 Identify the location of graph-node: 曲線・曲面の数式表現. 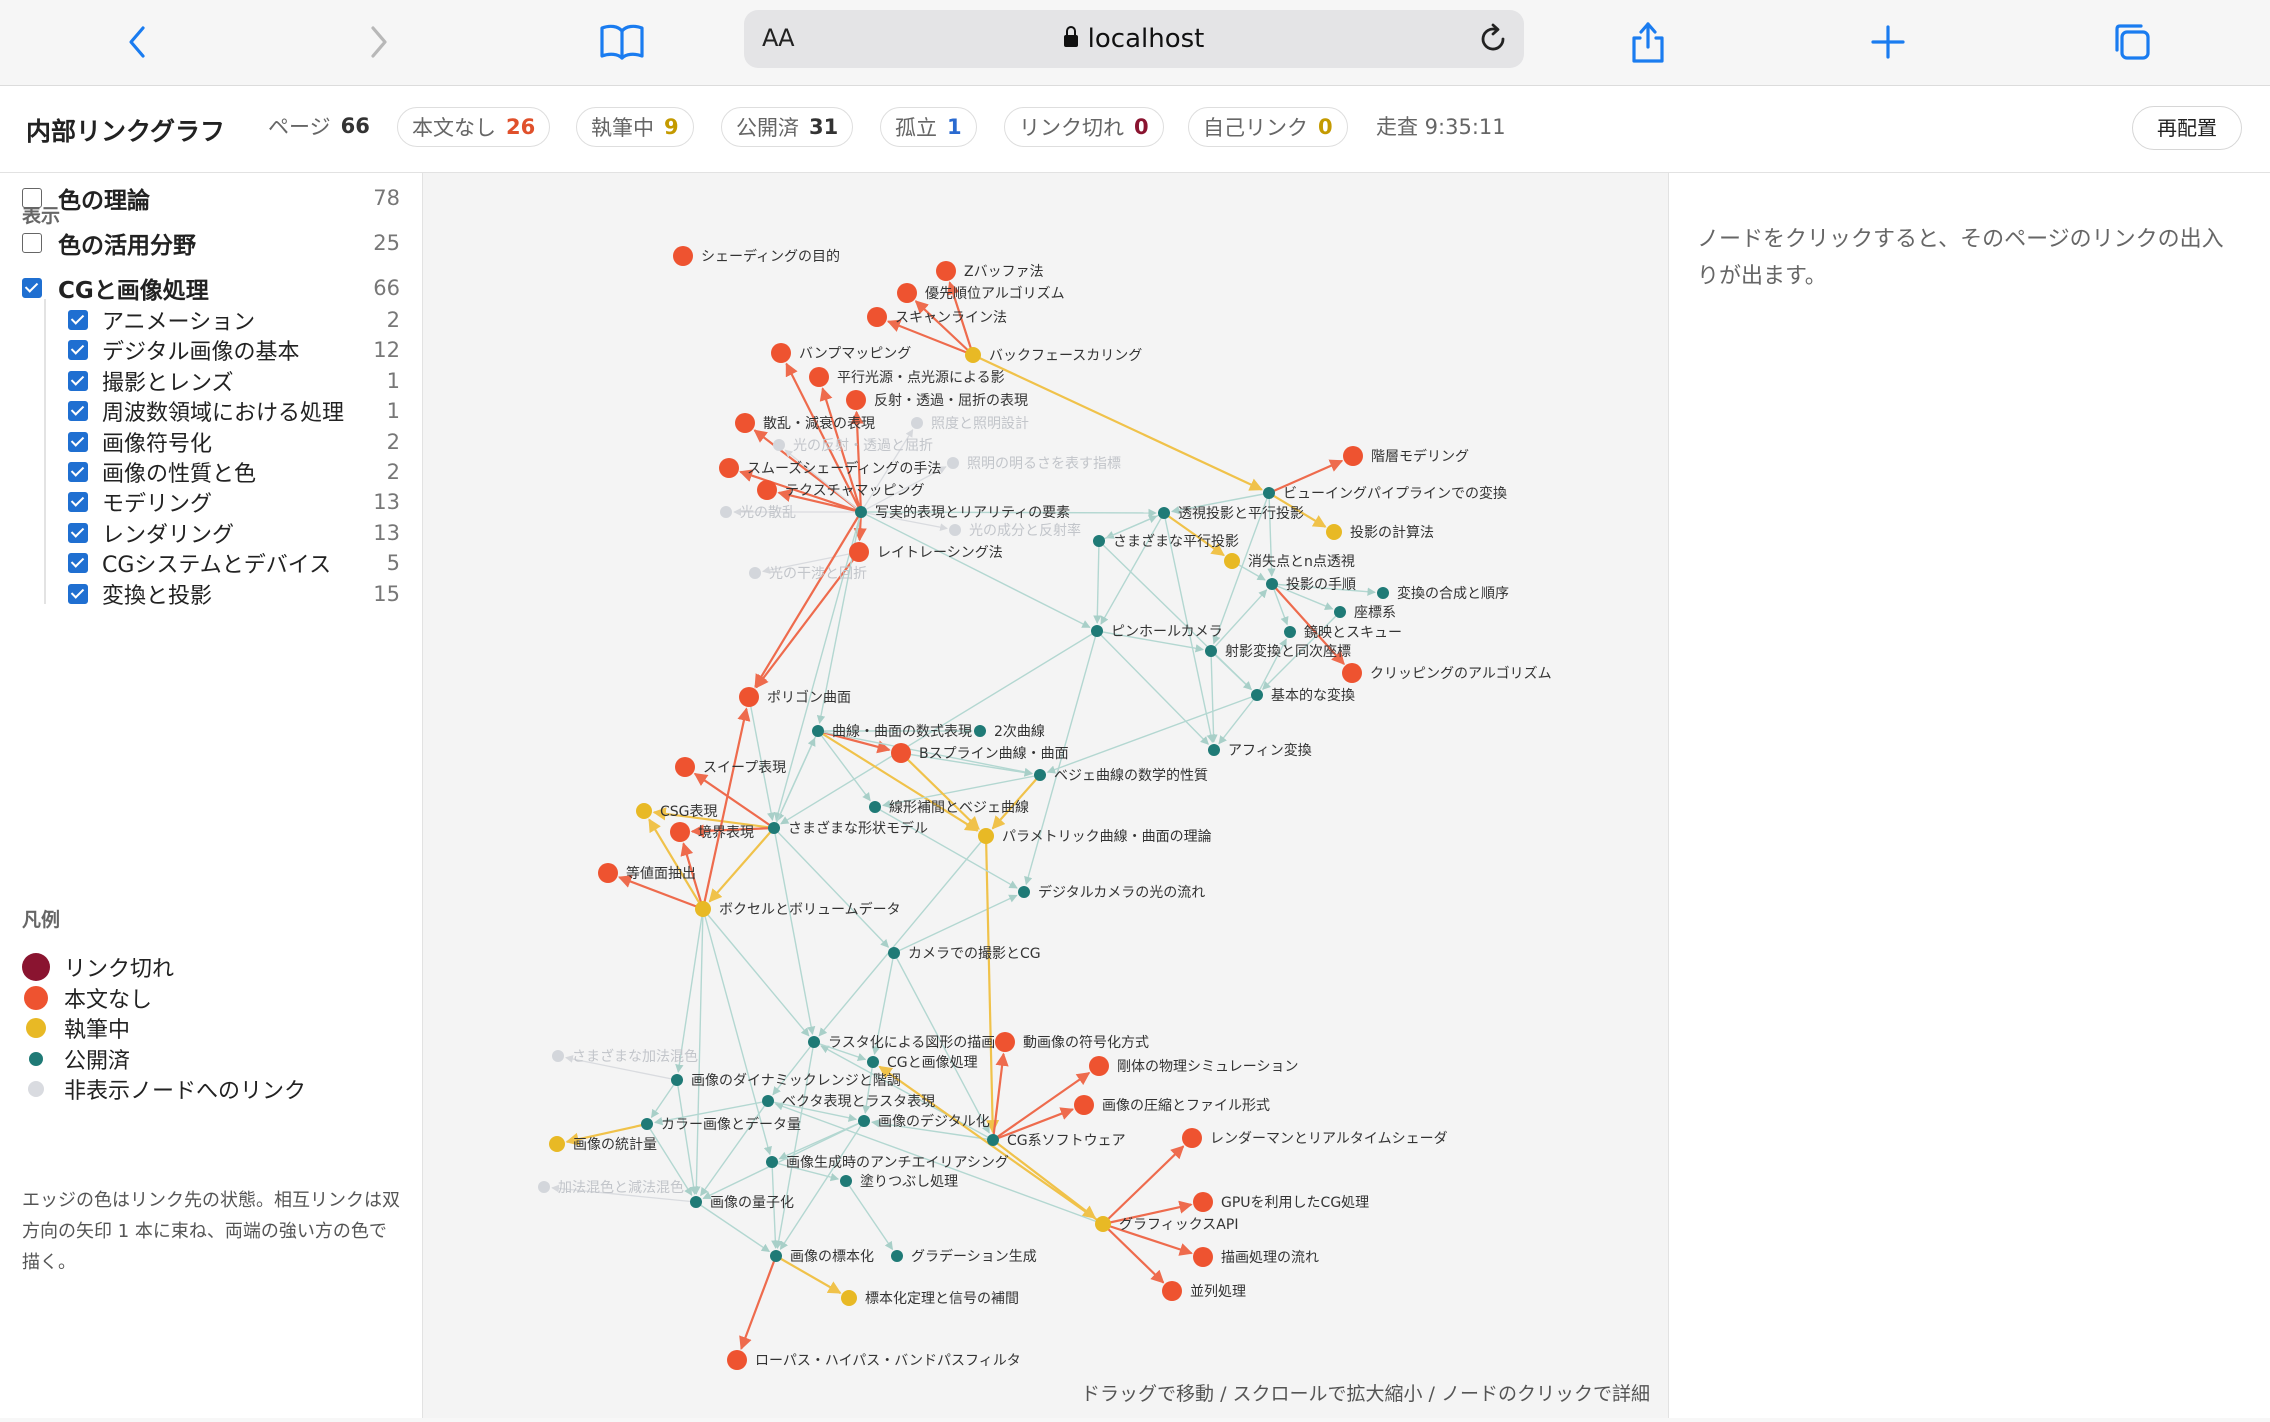
(892, 732).